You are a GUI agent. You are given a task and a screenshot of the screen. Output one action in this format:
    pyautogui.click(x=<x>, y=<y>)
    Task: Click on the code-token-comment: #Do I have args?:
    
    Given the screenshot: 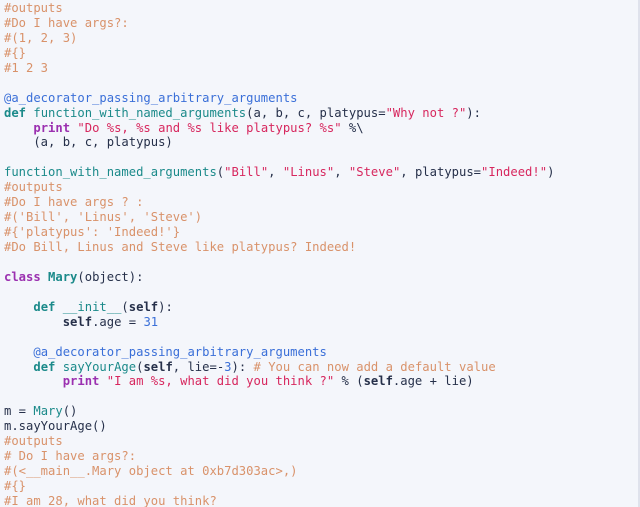 What is the action you would take?
    pyautogui.click(x=66, y=22)
    